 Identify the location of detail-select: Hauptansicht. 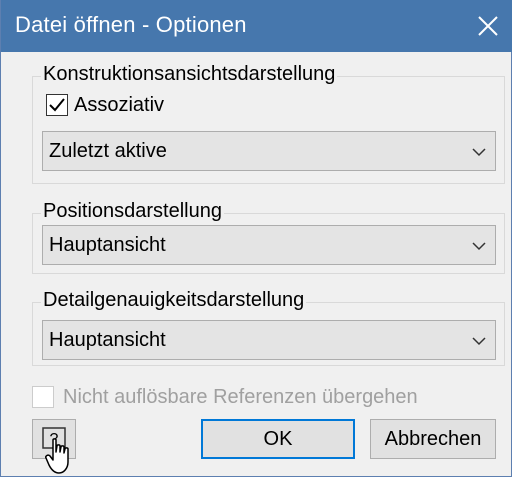
(269, 340).